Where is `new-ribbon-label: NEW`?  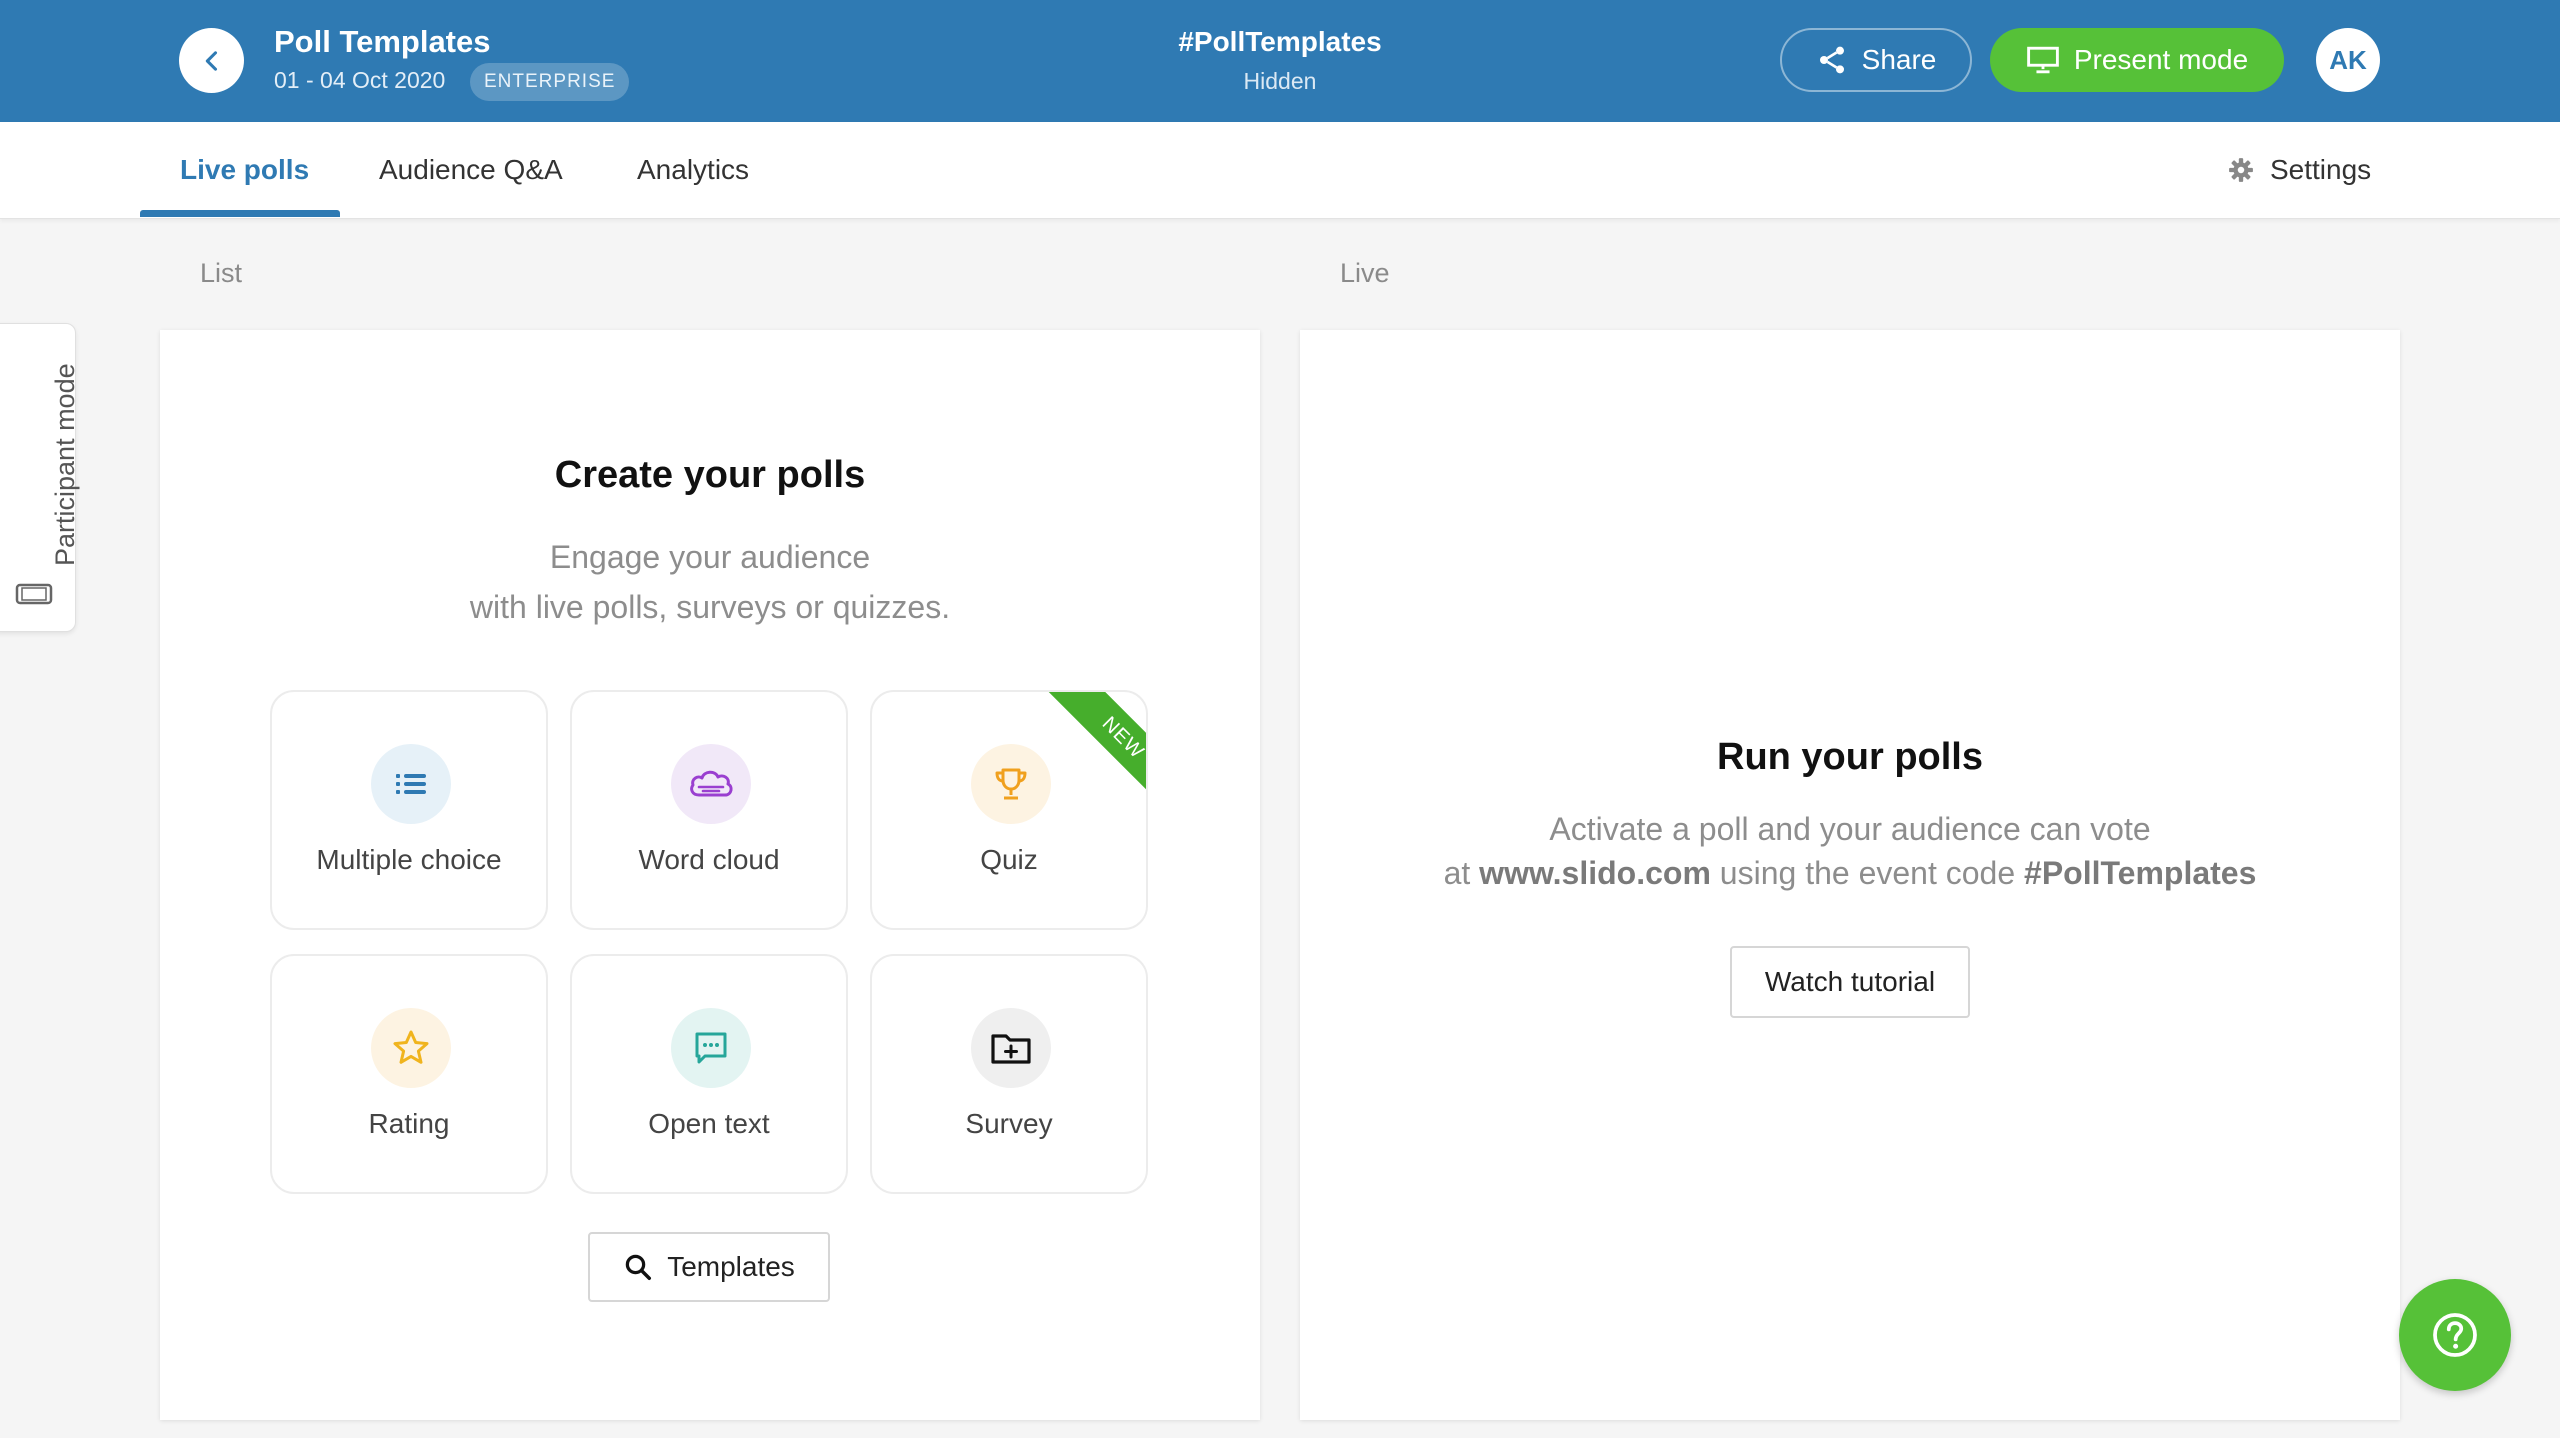
new-ribbon-label: NEW is located at coordinates (1097, 747).